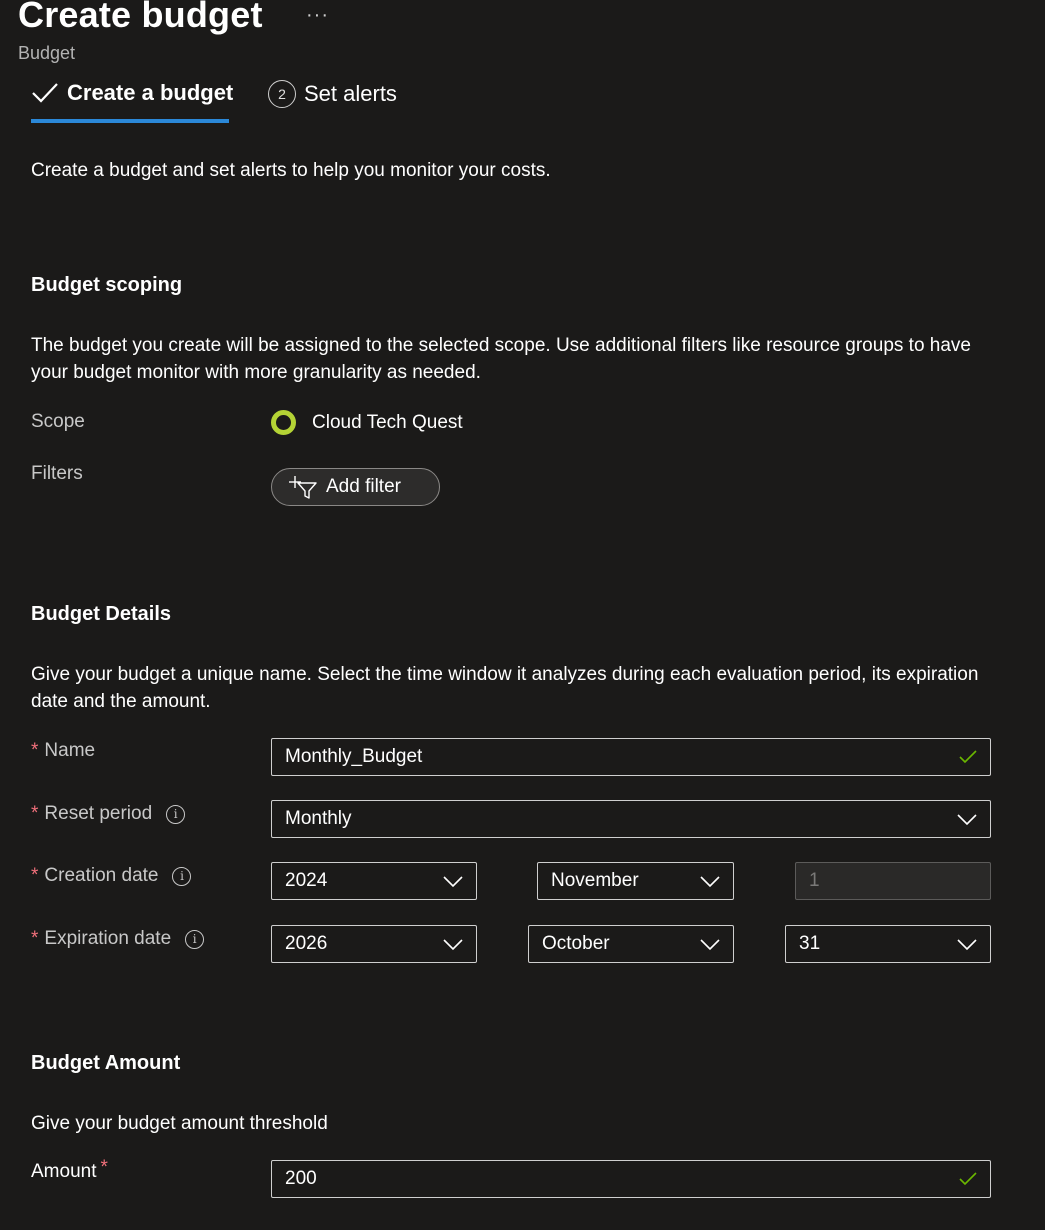 This screenshot has width=1045, height=1230. I want to click on tab-create-a-budget: Create a budget, so click(132, 93).